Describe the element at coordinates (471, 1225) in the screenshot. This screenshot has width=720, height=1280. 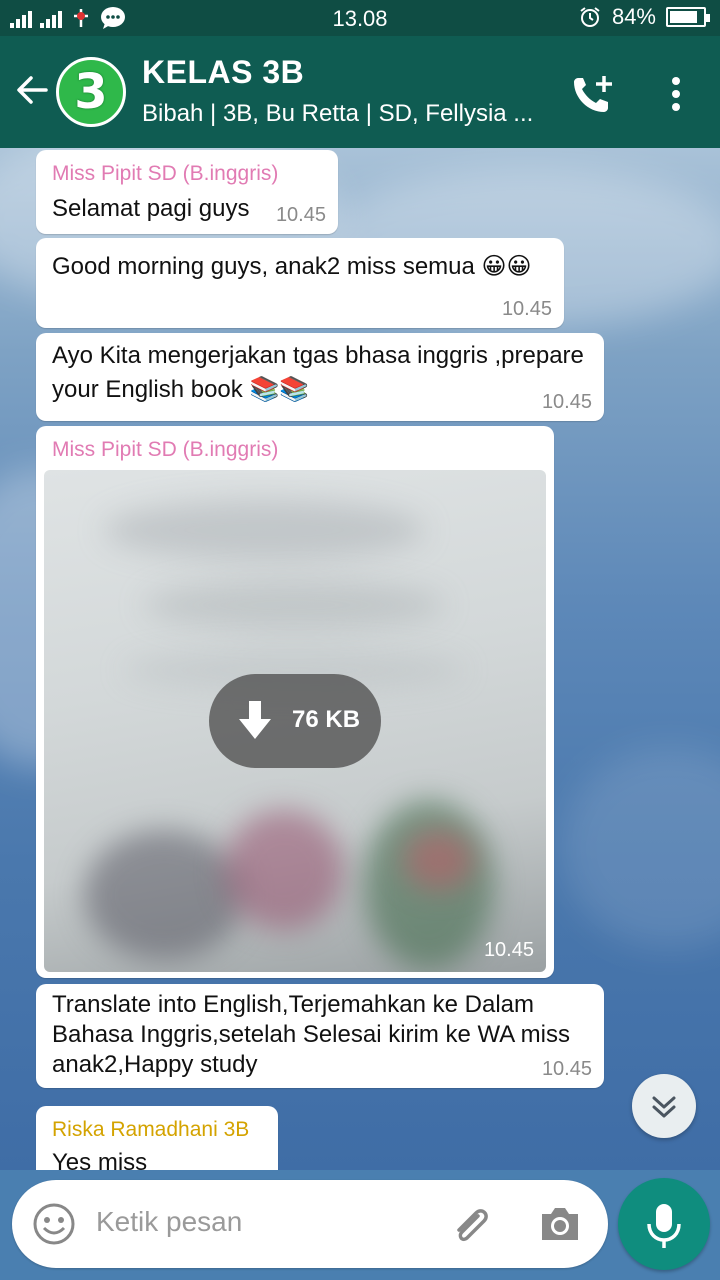
I see `paperclip-icon` at that location.